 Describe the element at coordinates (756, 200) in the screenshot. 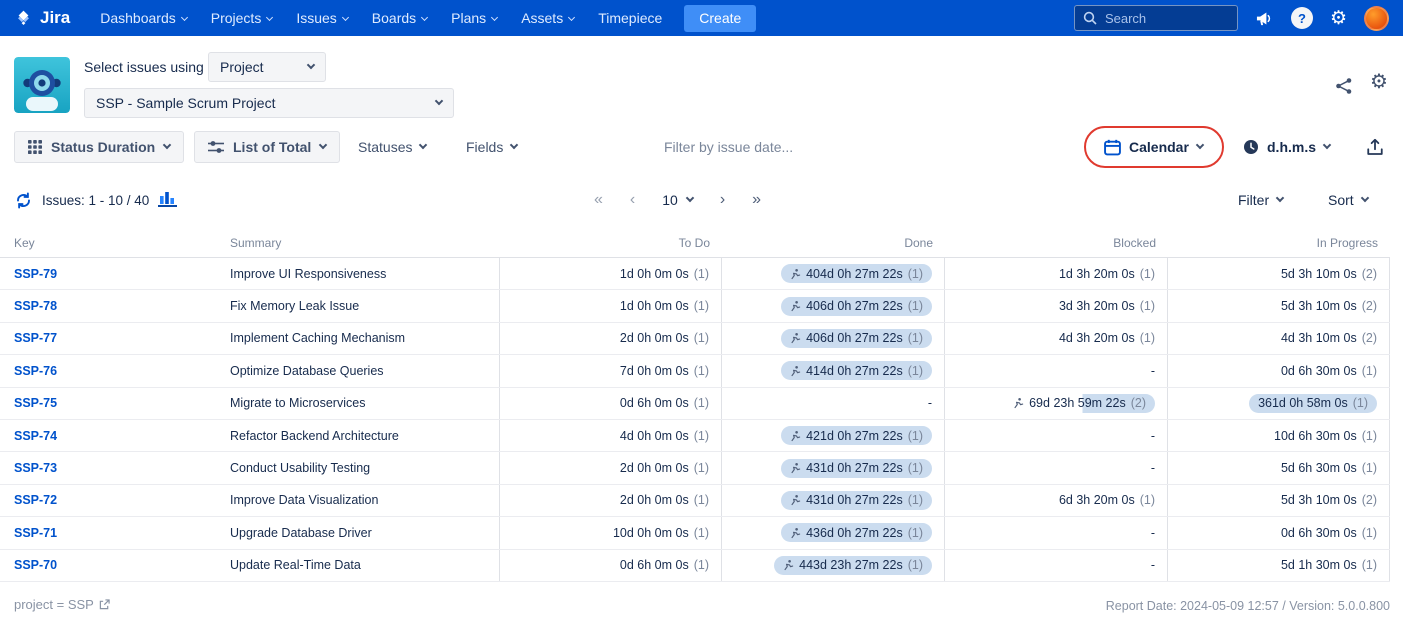

I see `last-page-button: »` at that location.